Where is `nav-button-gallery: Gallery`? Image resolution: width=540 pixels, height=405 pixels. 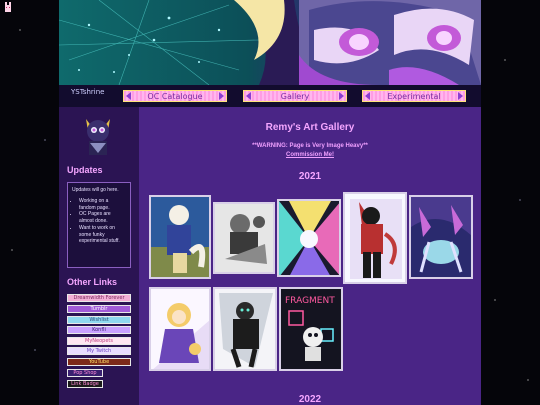 nav-button-gallery: Gallery is located at coordinates (295, 96).